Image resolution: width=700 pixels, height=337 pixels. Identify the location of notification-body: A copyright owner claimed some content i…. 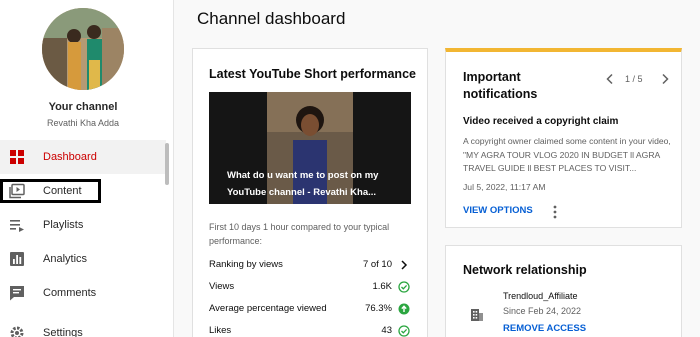
(567, 154).